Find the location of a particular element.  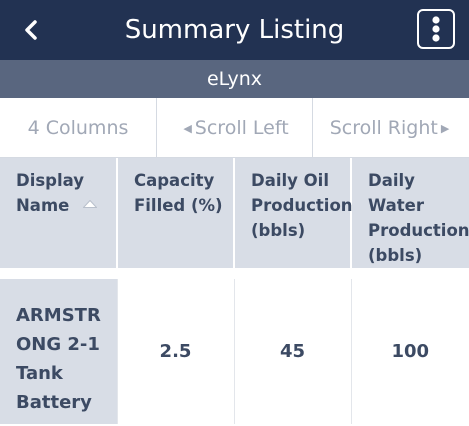

name-line: ONG 2-1 is located at coordinates (58, 344).